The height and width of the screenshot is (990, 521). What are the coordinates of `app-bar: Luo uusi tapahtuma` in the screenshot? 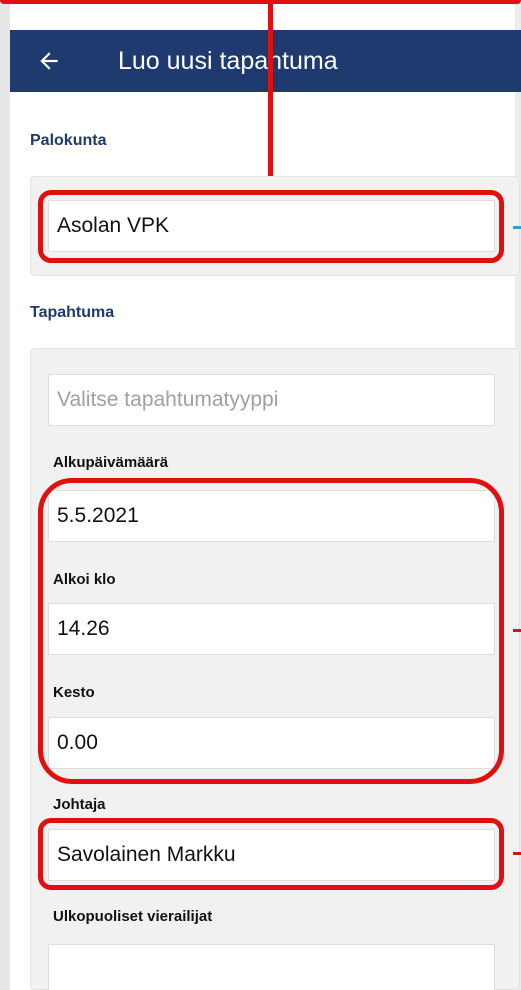 It's located at (265, 61).